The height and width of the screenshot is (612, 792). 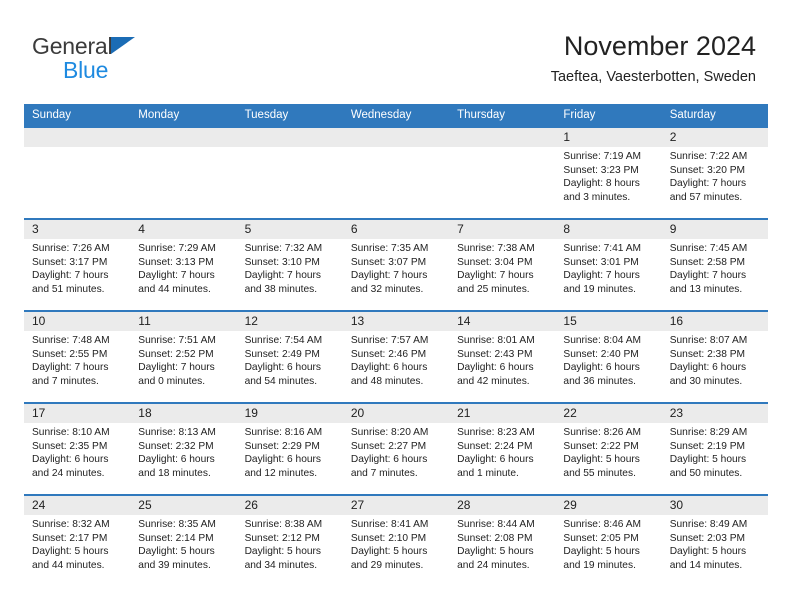 I want to click on daylight-text-cont: and 34 minutes., so click(x=281, y=565).